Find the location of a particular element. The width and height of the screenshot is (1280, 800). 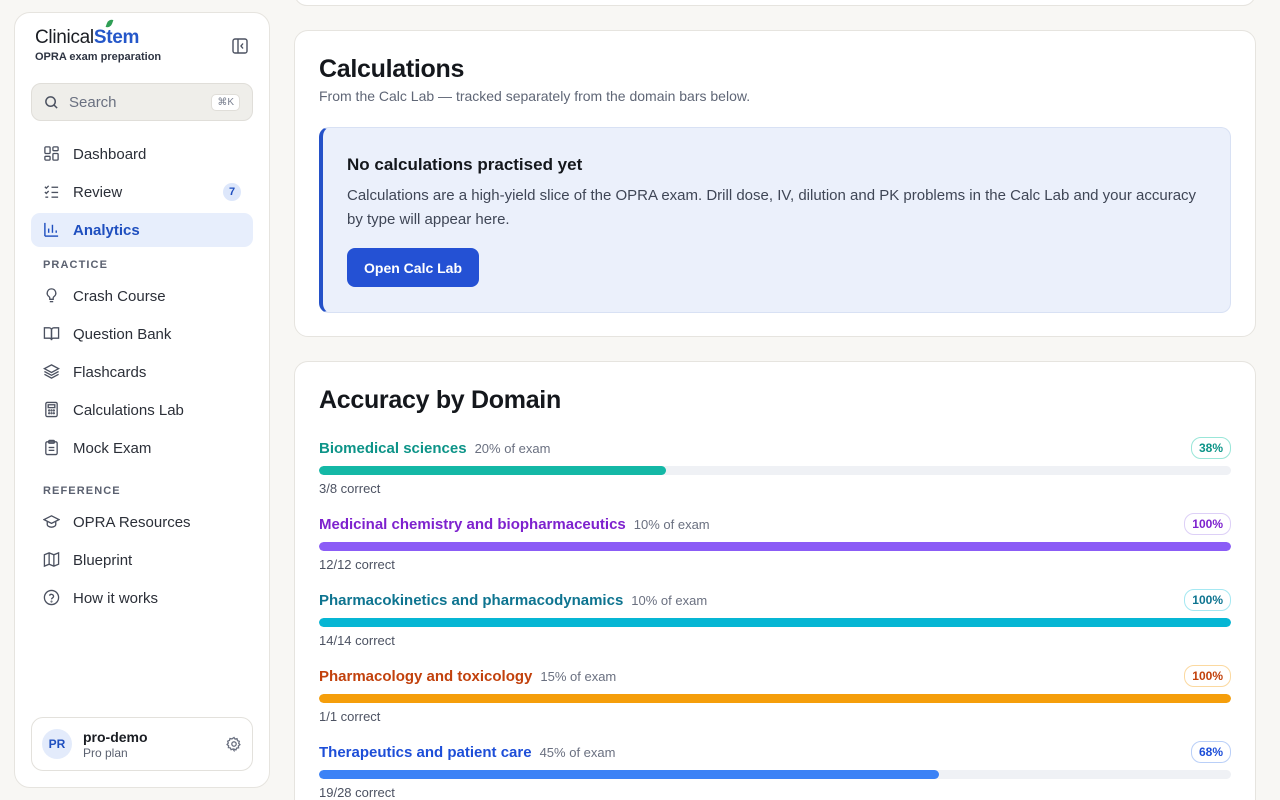

review-count-badge: 7 is located at coordinates (232, 192).